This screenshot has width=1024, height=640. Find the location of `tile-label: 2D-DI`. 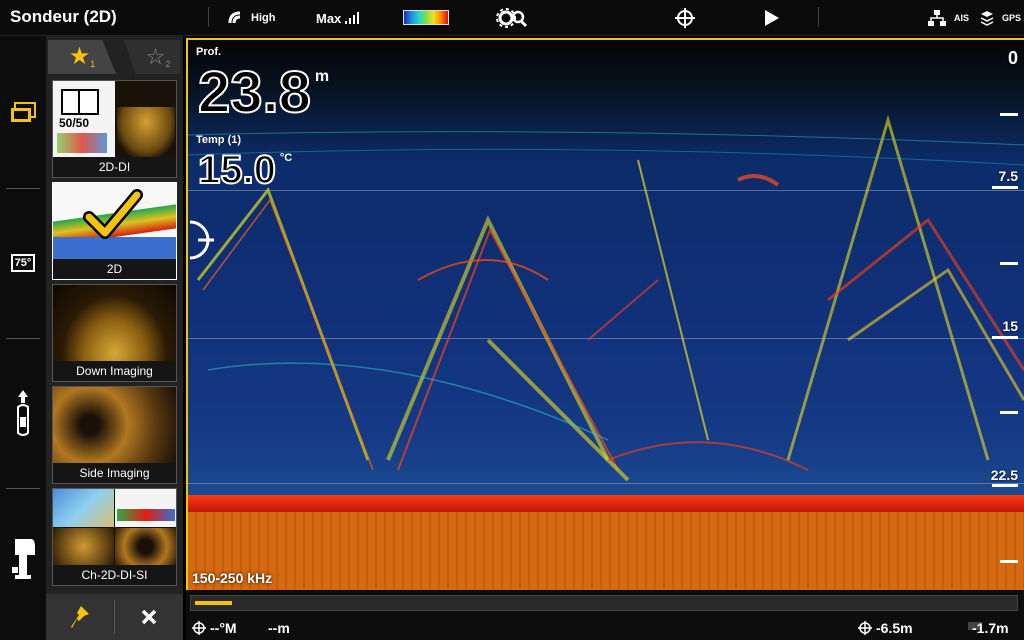

tile-label: 2D-DI is located at coordinates (114, 167).